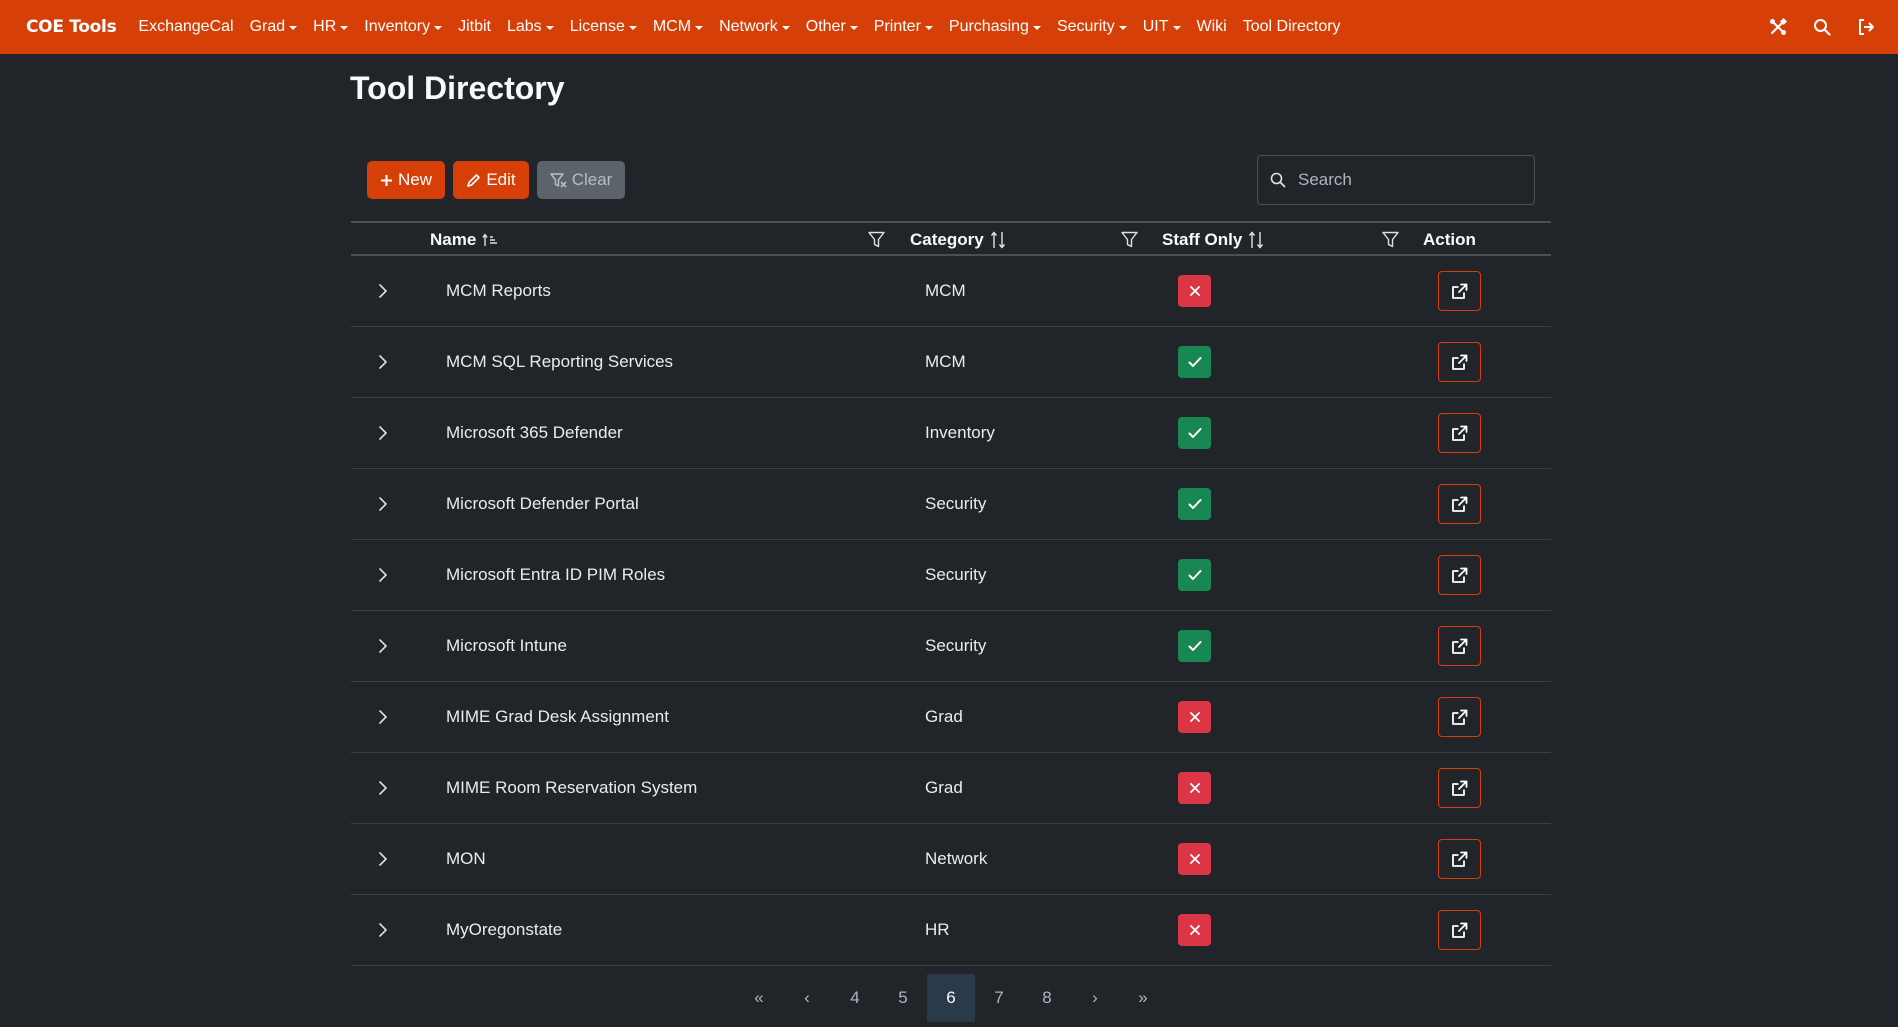 Image resolution: width=1898 pixels, height=1027 pixels. I want to click on table-row: MIME Grad Desk Assignment Grad, so click(951, 717).